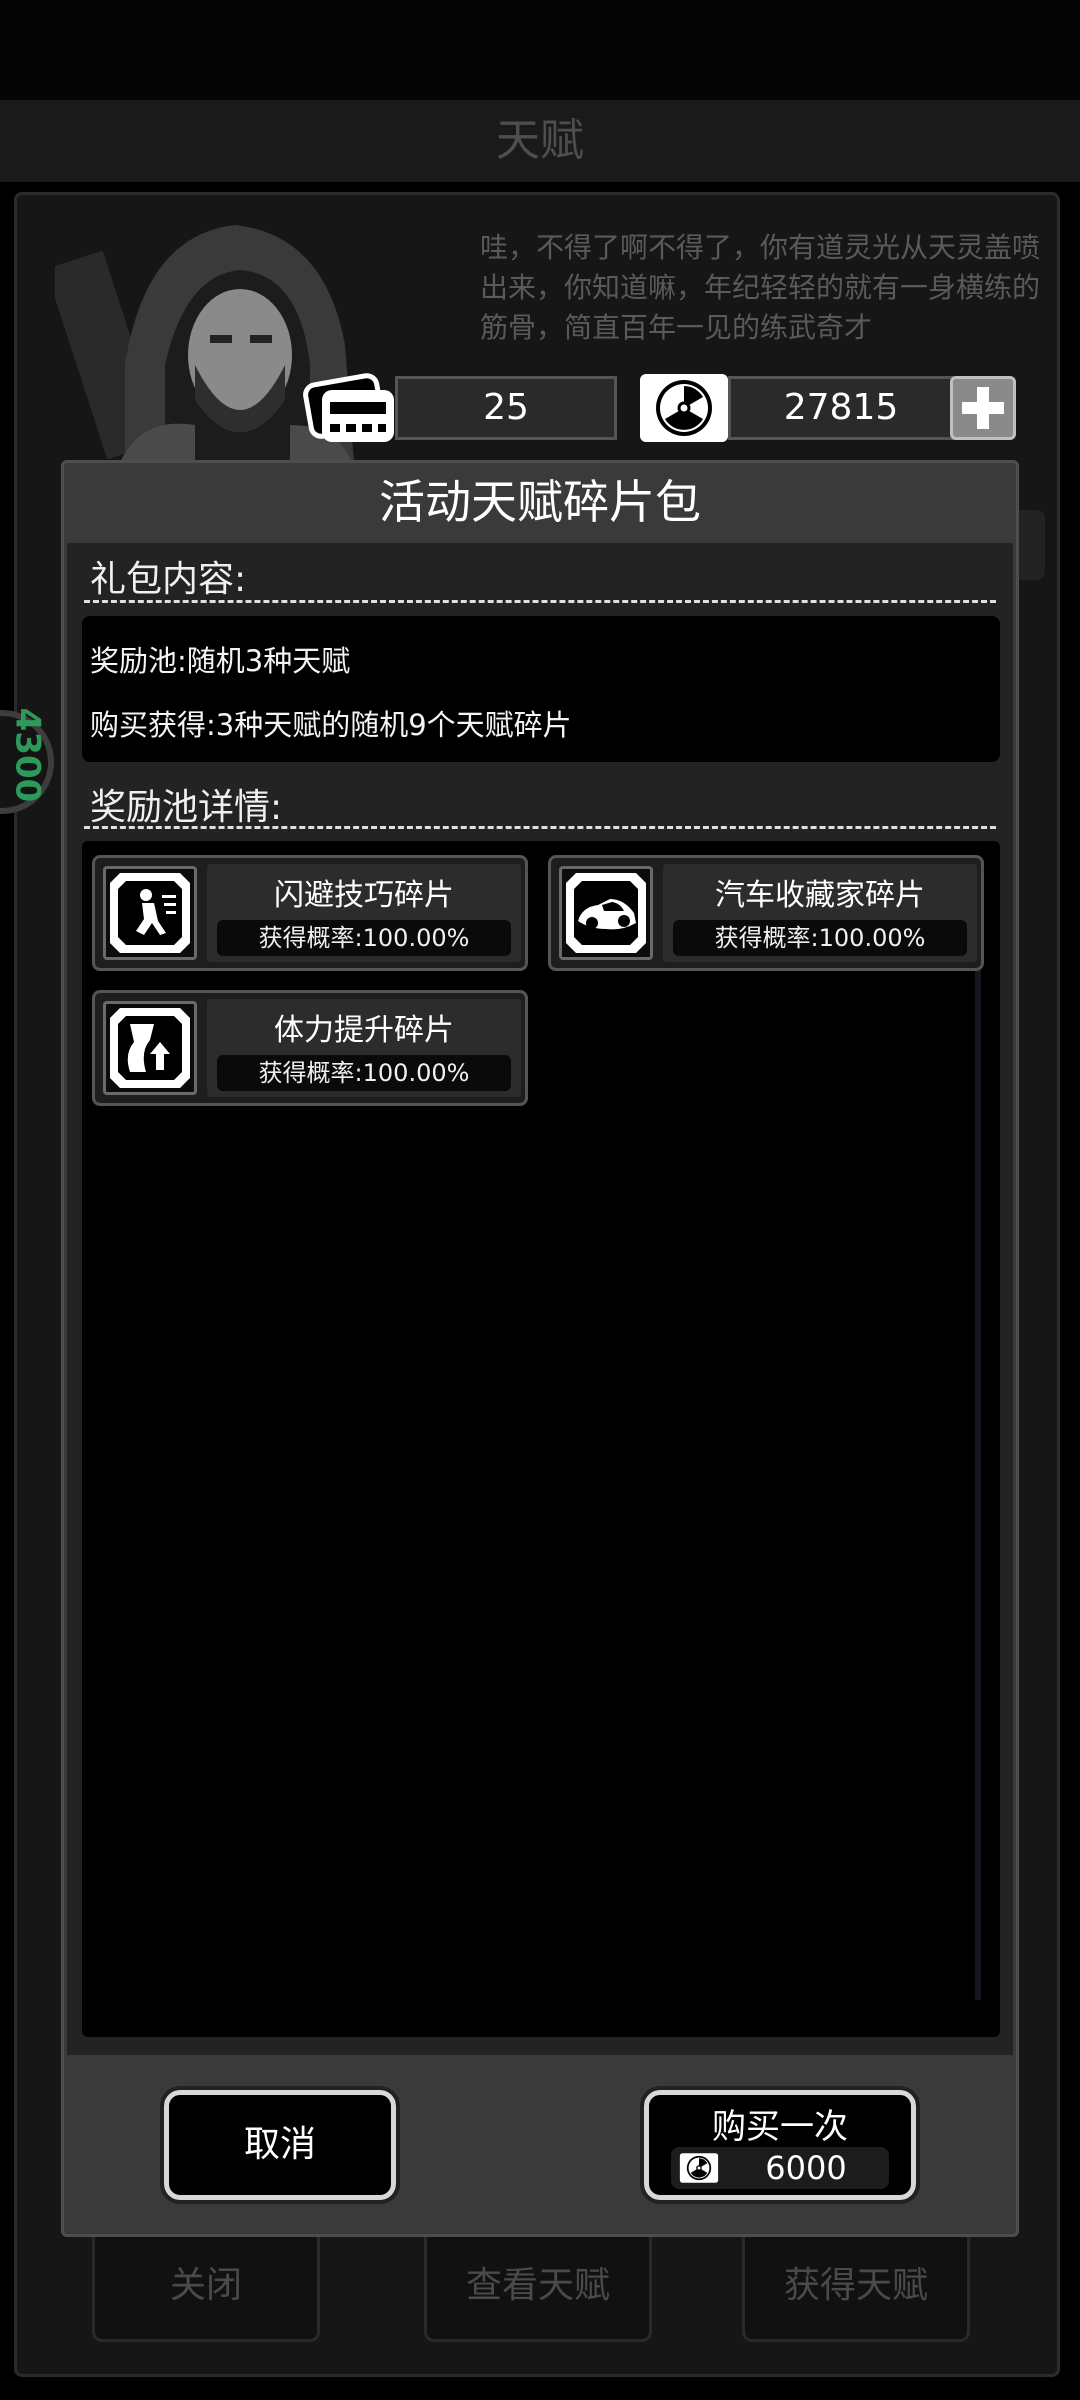 The width and height of the screenshot is (1080, 2400). I want to click on status-area, so click(540, 50).